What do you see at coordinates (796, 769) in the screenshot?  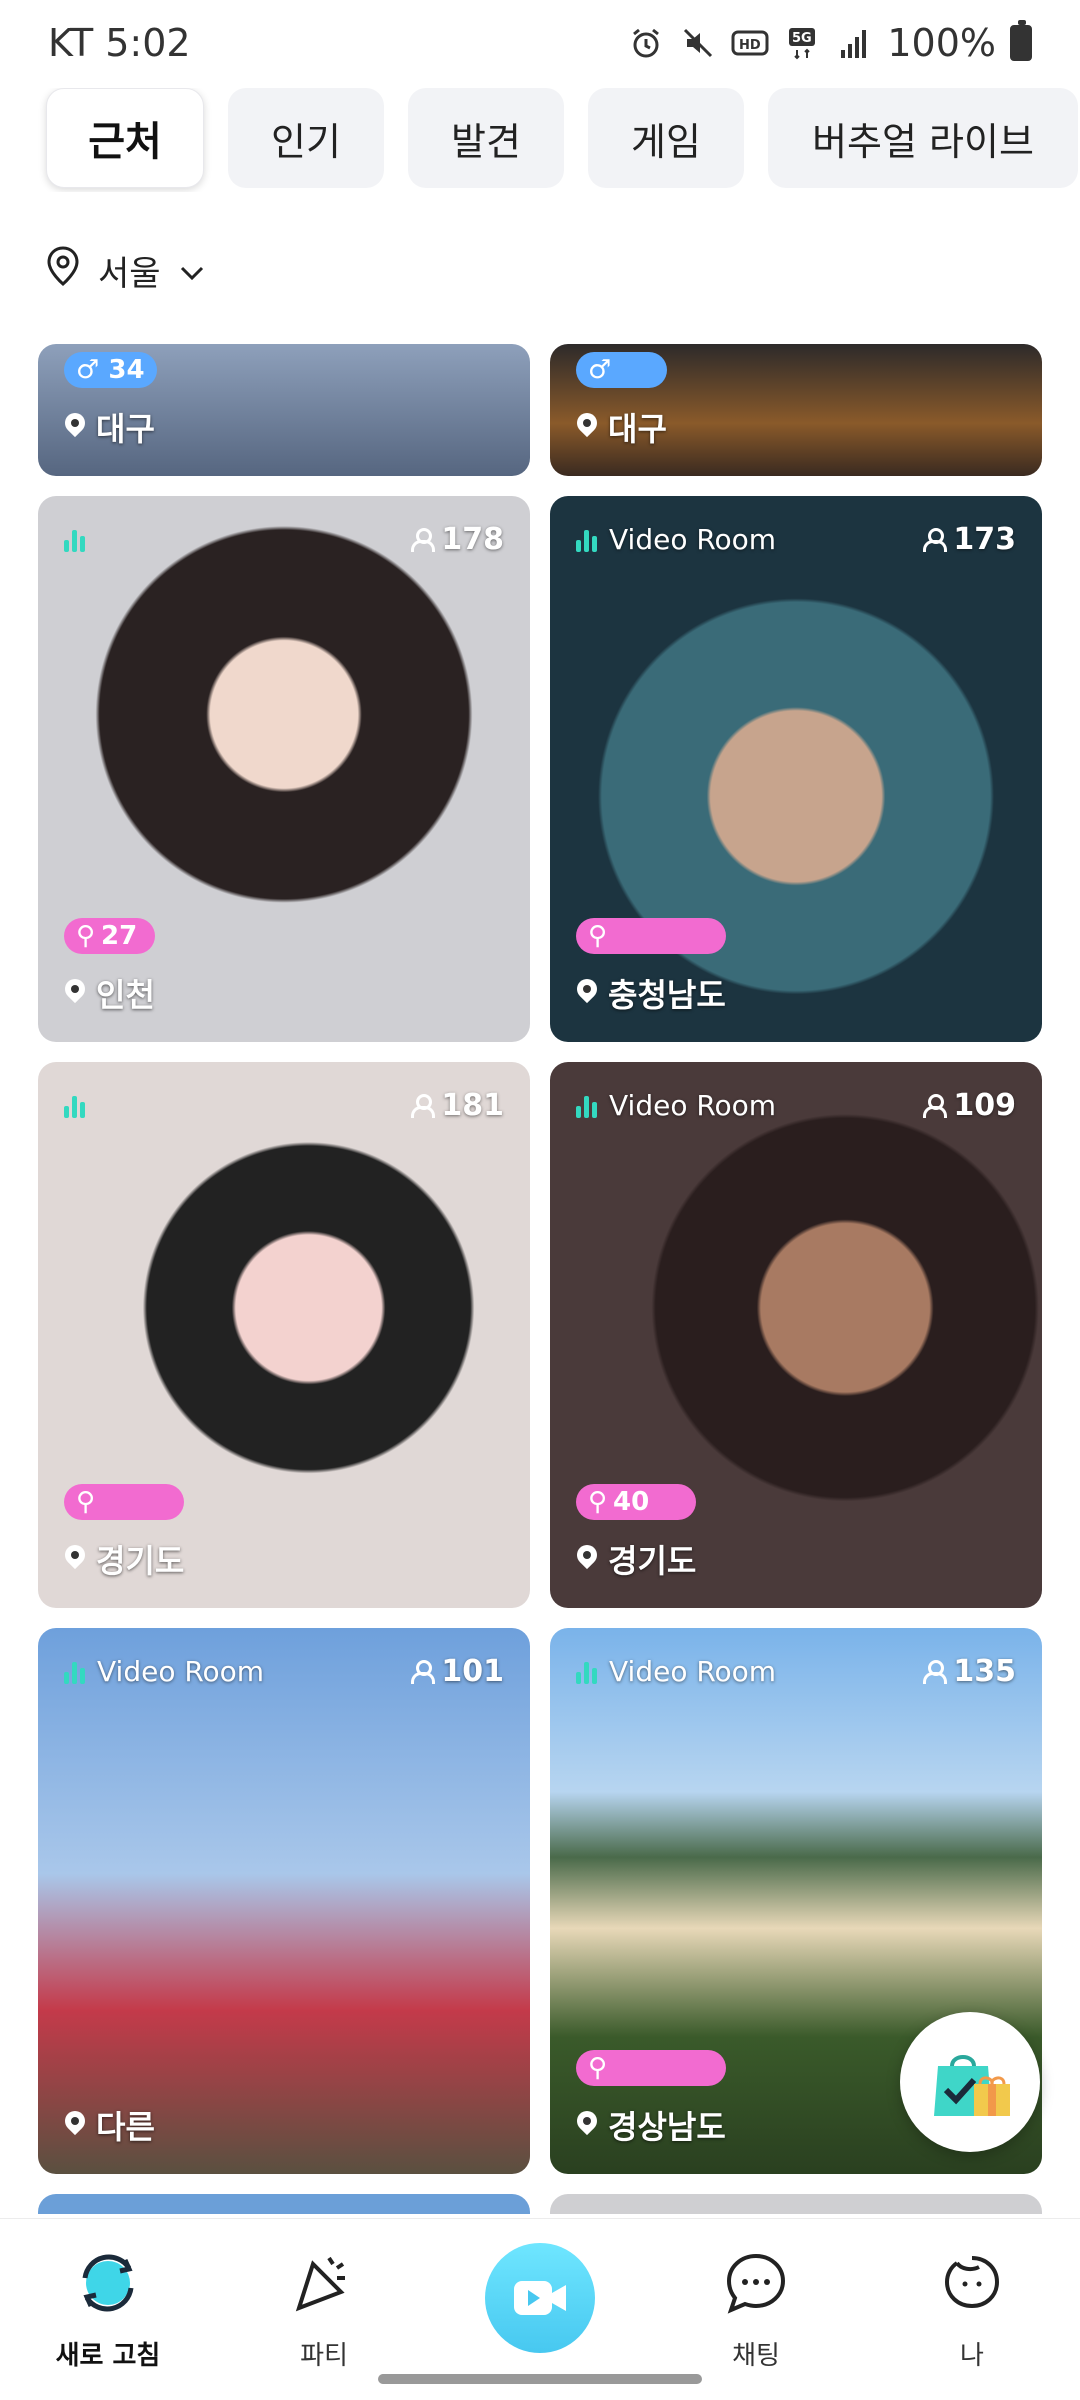 I see `room-card: Video Room 173 ⚲ 충청남도` at bounding box center [796, 769].